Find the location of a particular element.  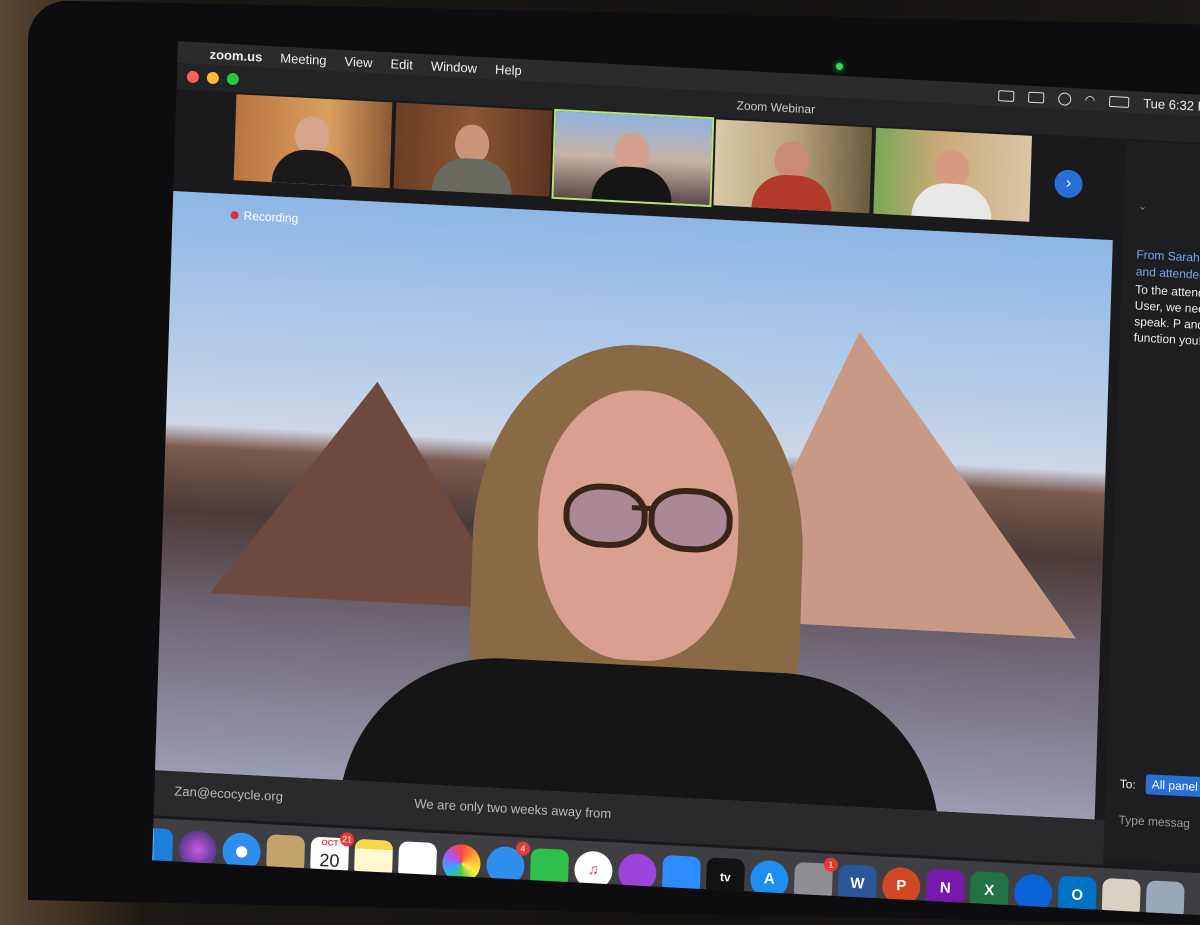

notes-folder-icon is located at coordinates (285, 854).